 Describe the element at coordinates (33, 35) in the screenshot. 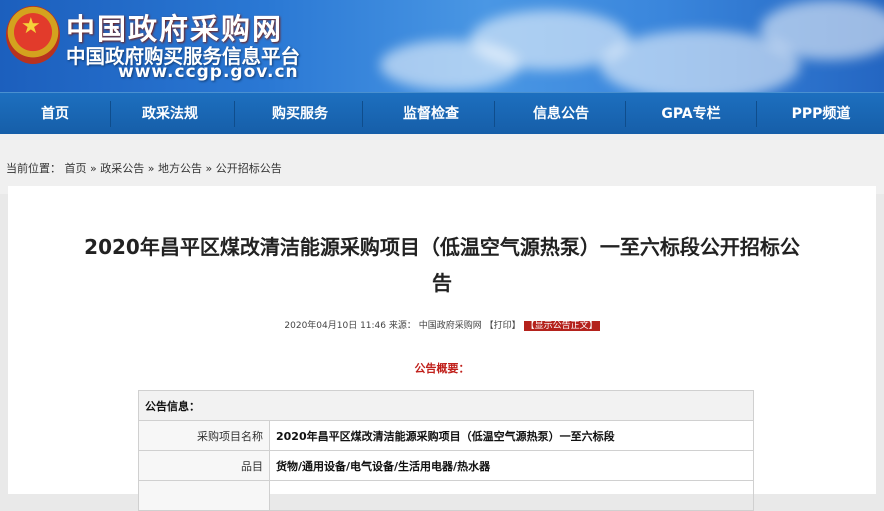

I see `national-emblem-icon: ★` at that location.